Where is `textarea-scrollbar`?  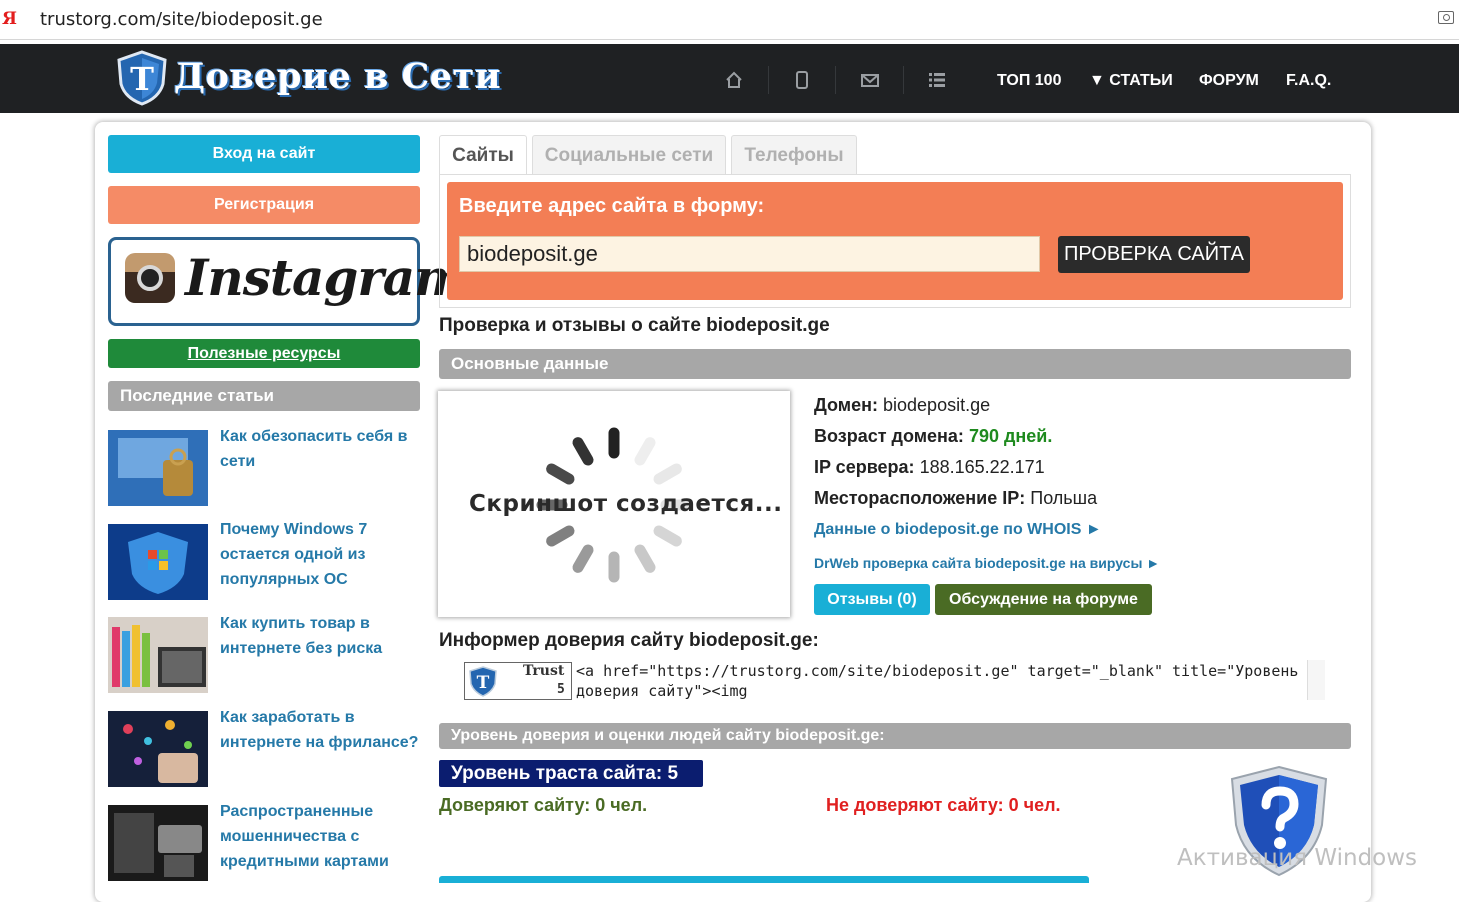 textarea-scrollbar is located at coordinates (1316, 680).